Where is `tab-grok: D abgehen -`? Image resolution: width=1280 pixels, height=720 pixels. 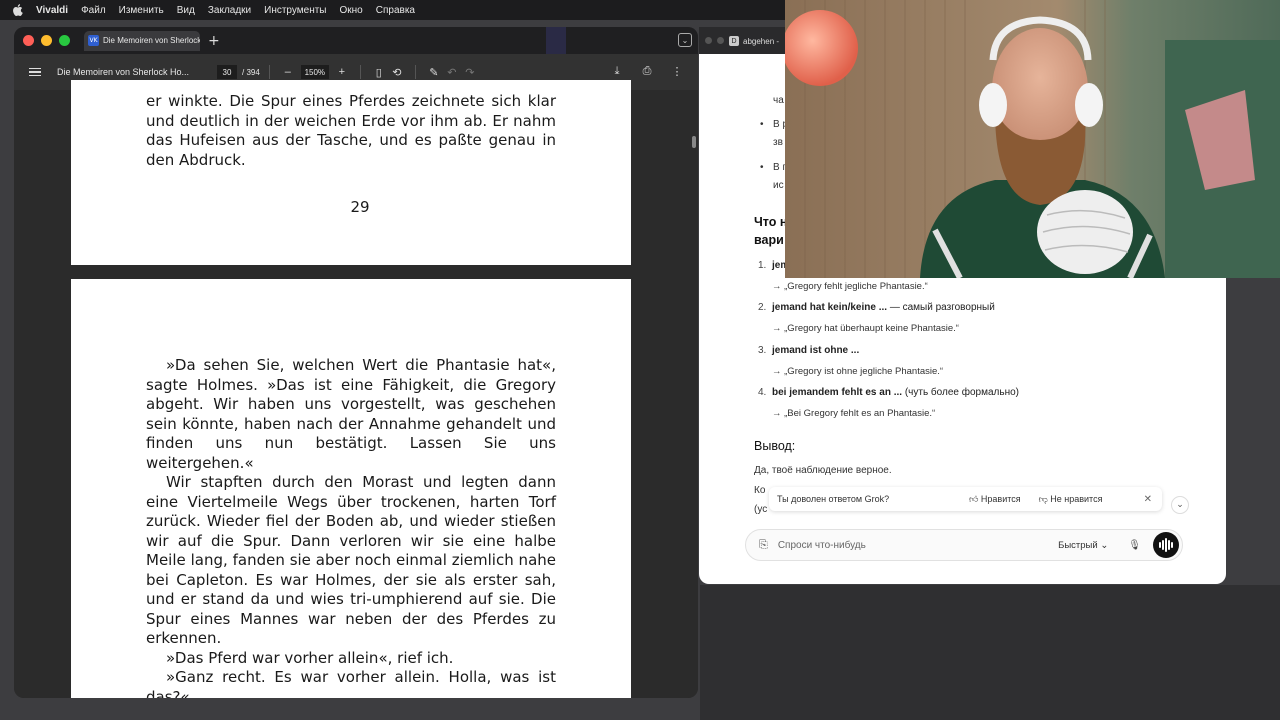
tab-grok: D abgehen - is located at coordinates (754, 41).